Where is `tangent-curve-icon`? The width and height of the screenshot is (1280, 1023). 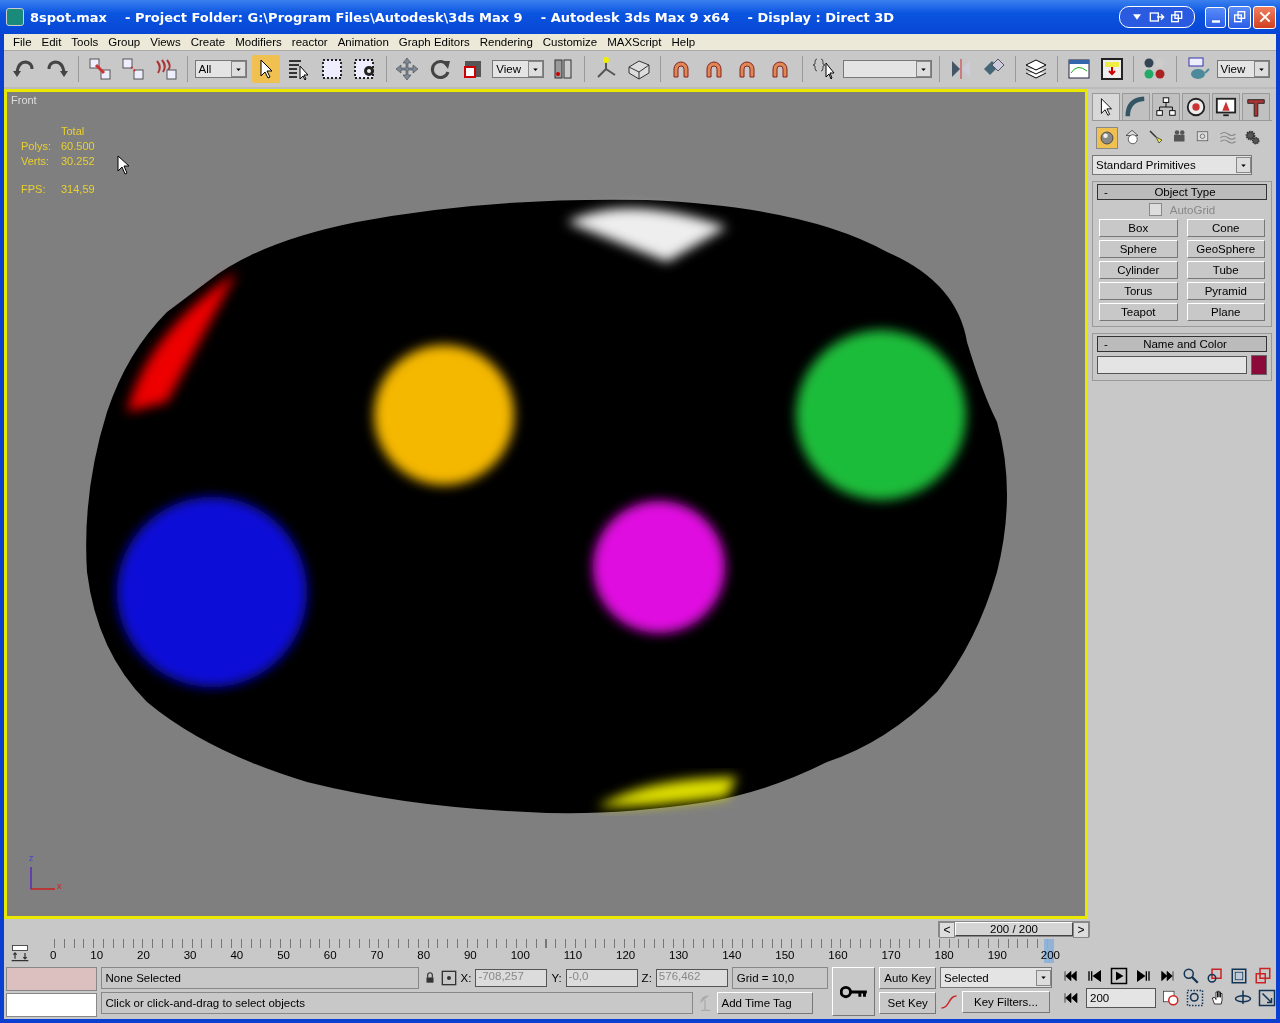 tangent-curve-icon is located at coordinates (949, 1002).